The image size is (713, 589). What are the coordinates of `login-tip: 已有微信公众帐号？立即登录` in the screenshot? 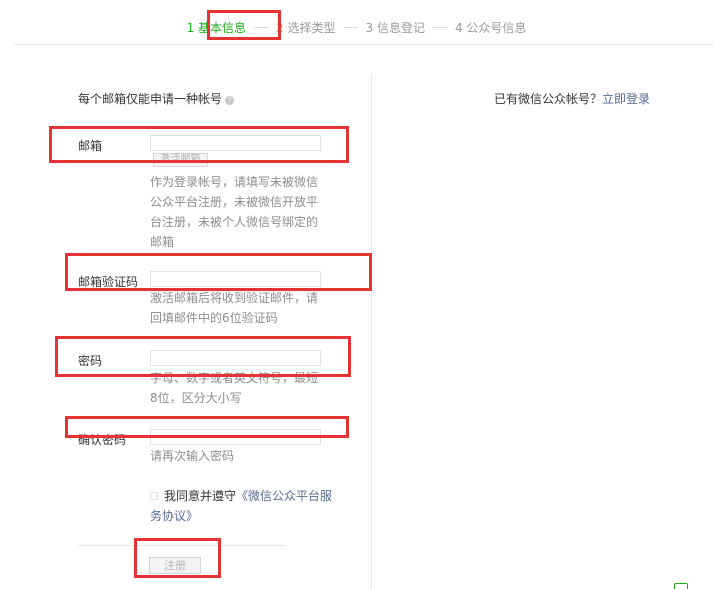 It's located at (572, 98).